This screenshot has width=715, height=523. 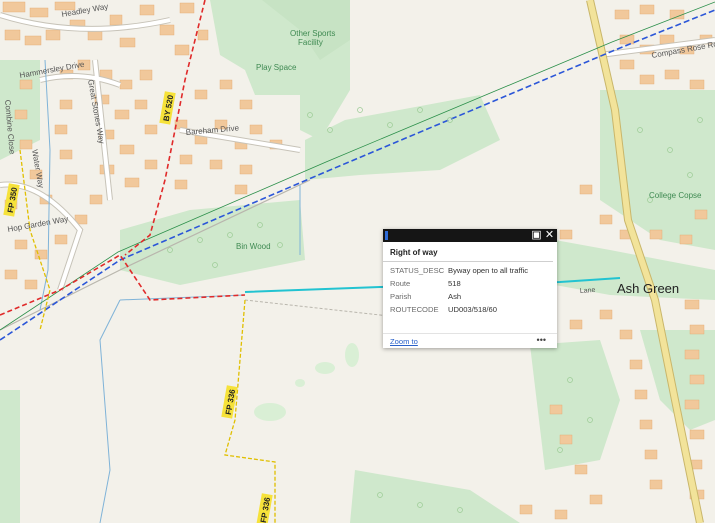 What do you see at coordinates (675, 195) in the screenshot?
I see `label-college-copse: College Copse` at bounding box center [675, 195].